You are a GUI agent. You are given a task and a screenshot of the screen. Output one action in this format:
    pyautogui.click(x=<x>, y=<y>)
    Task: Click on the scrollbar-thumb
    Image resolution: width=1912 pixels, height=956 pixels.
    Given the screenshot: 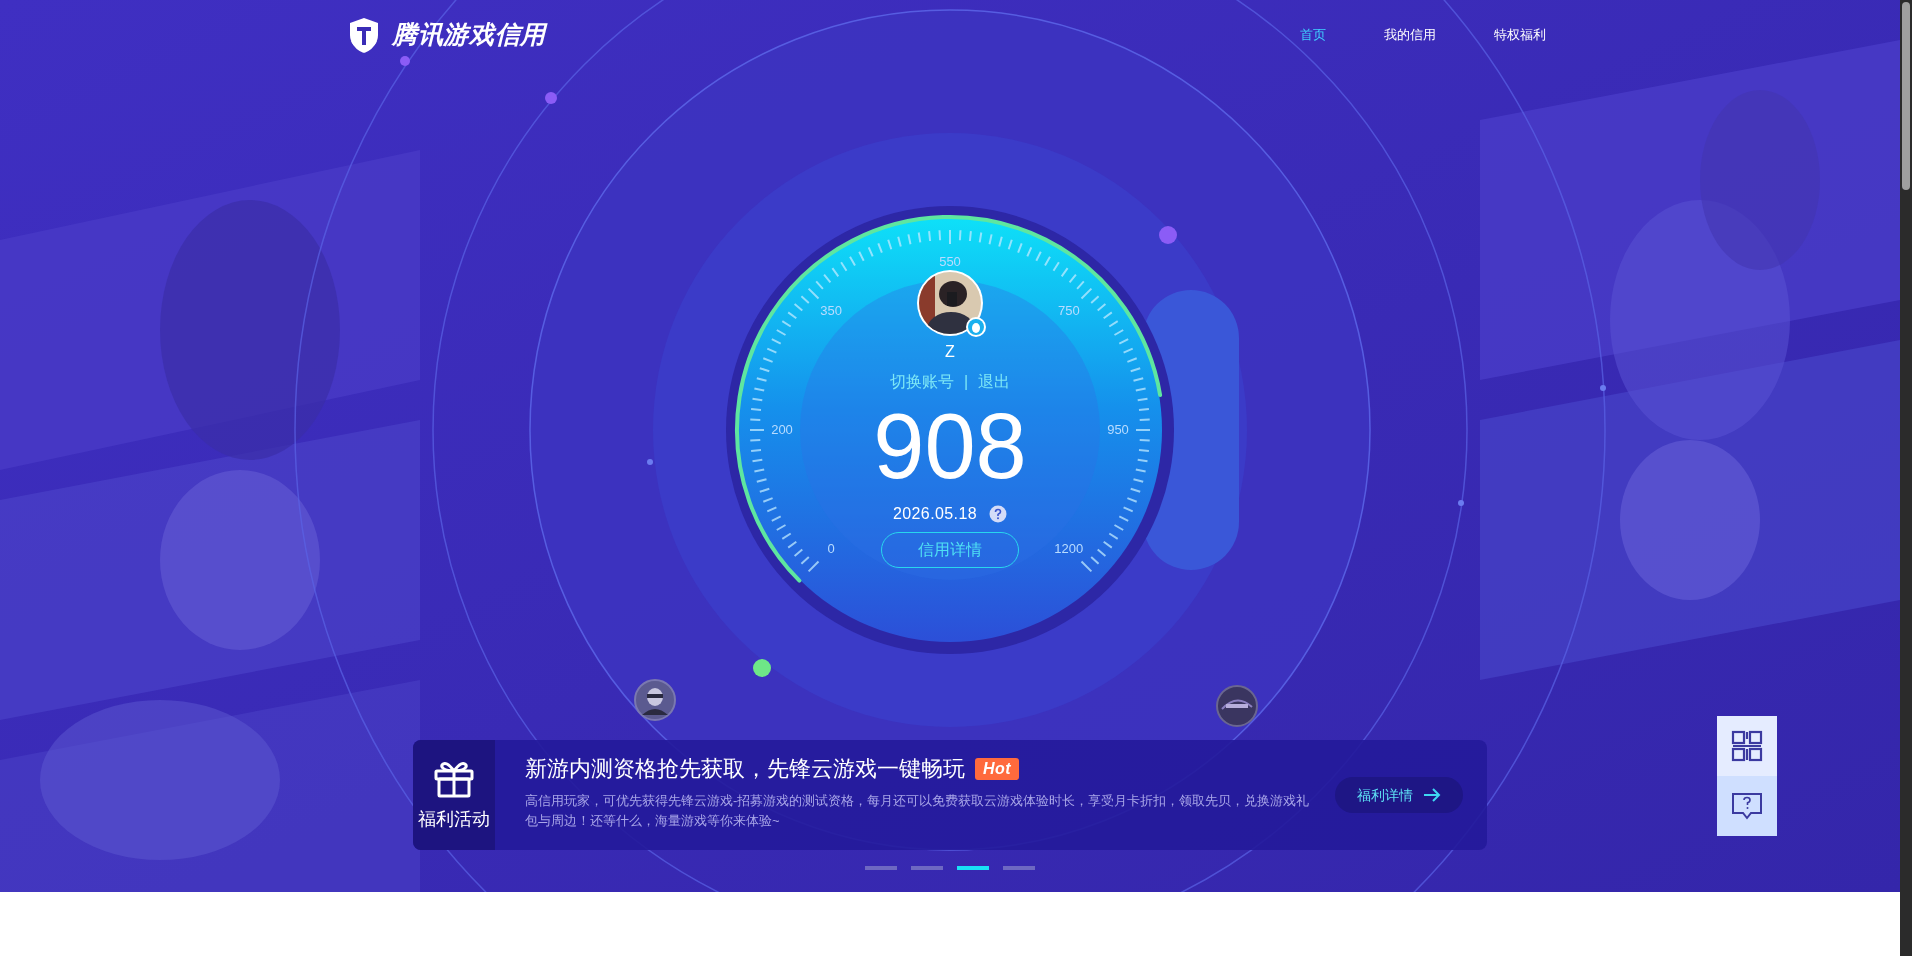 What is the action you would take?
    pyautogui.click(x=1906, y=96)
    